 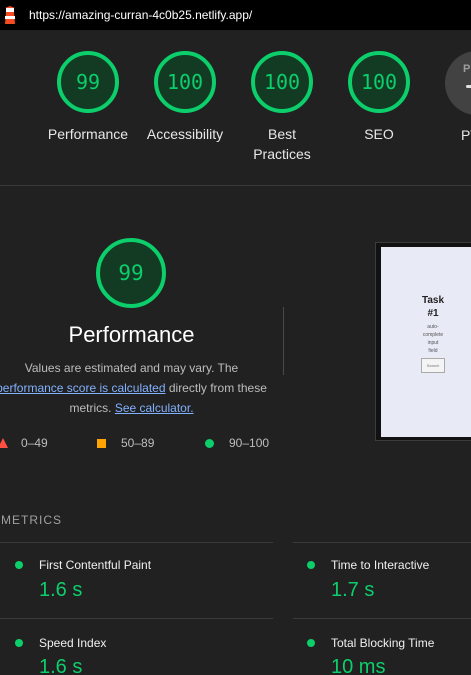 I want to click on lighthouse-icon, so click(x=10, y=15).